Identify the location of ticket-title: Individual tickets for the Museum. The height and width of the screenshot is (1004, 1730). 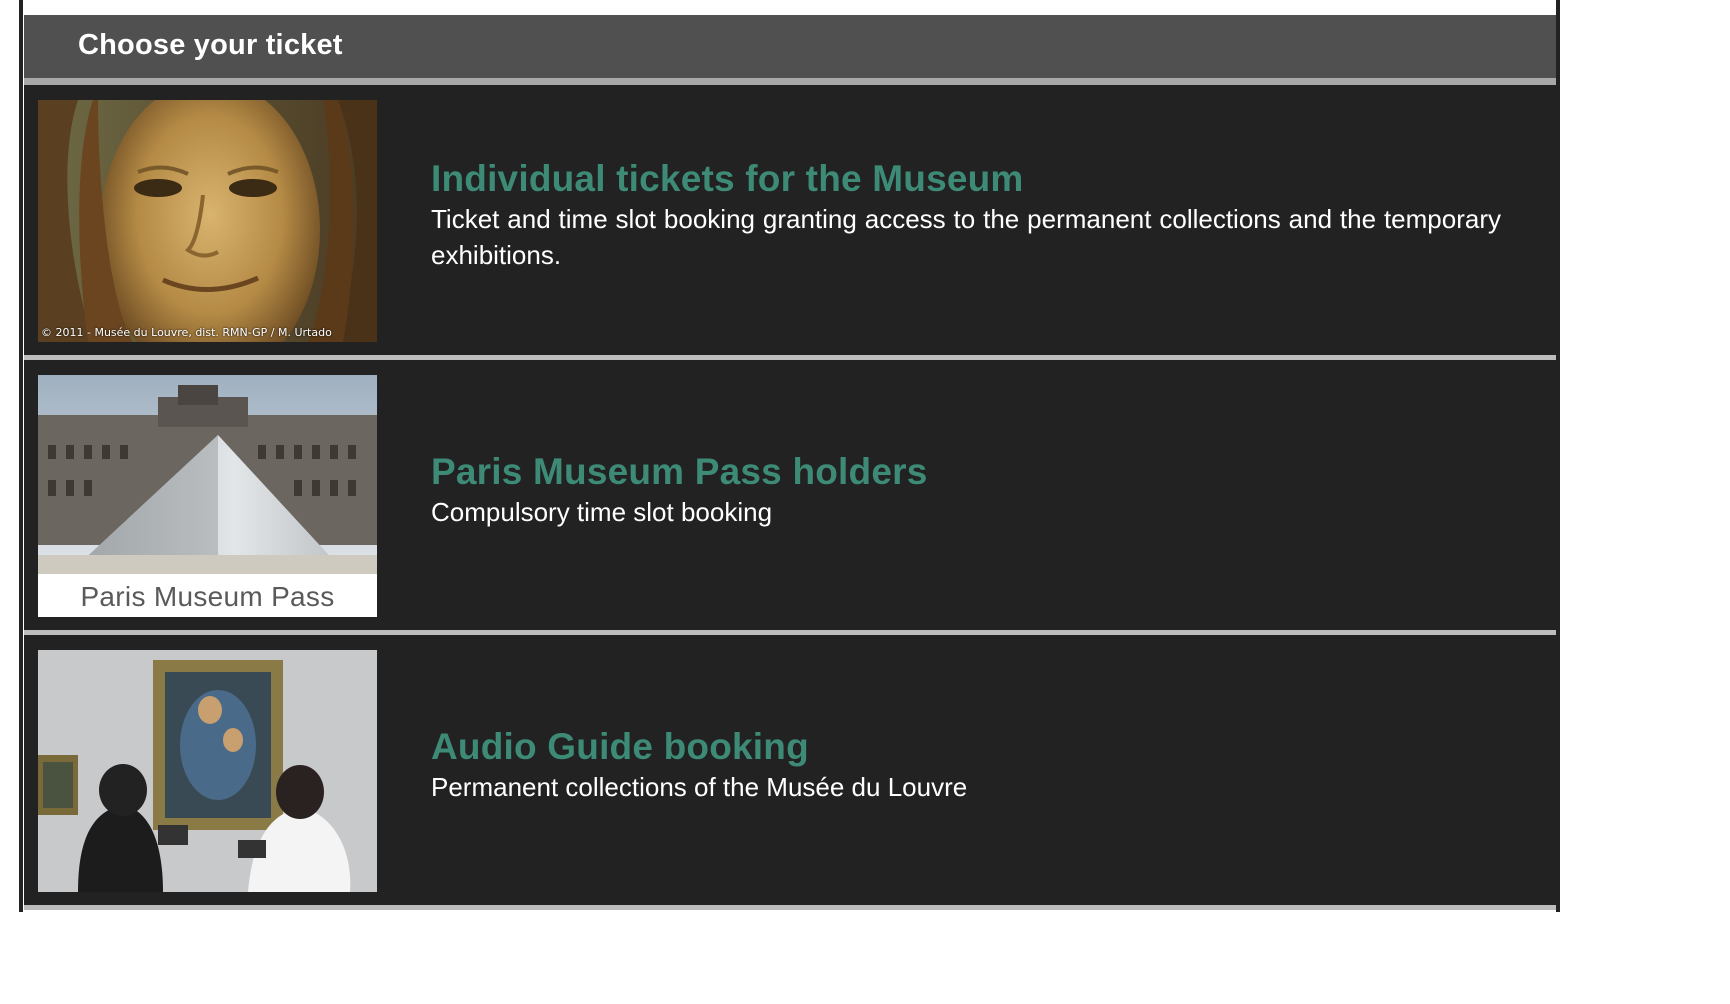
(966, 179).